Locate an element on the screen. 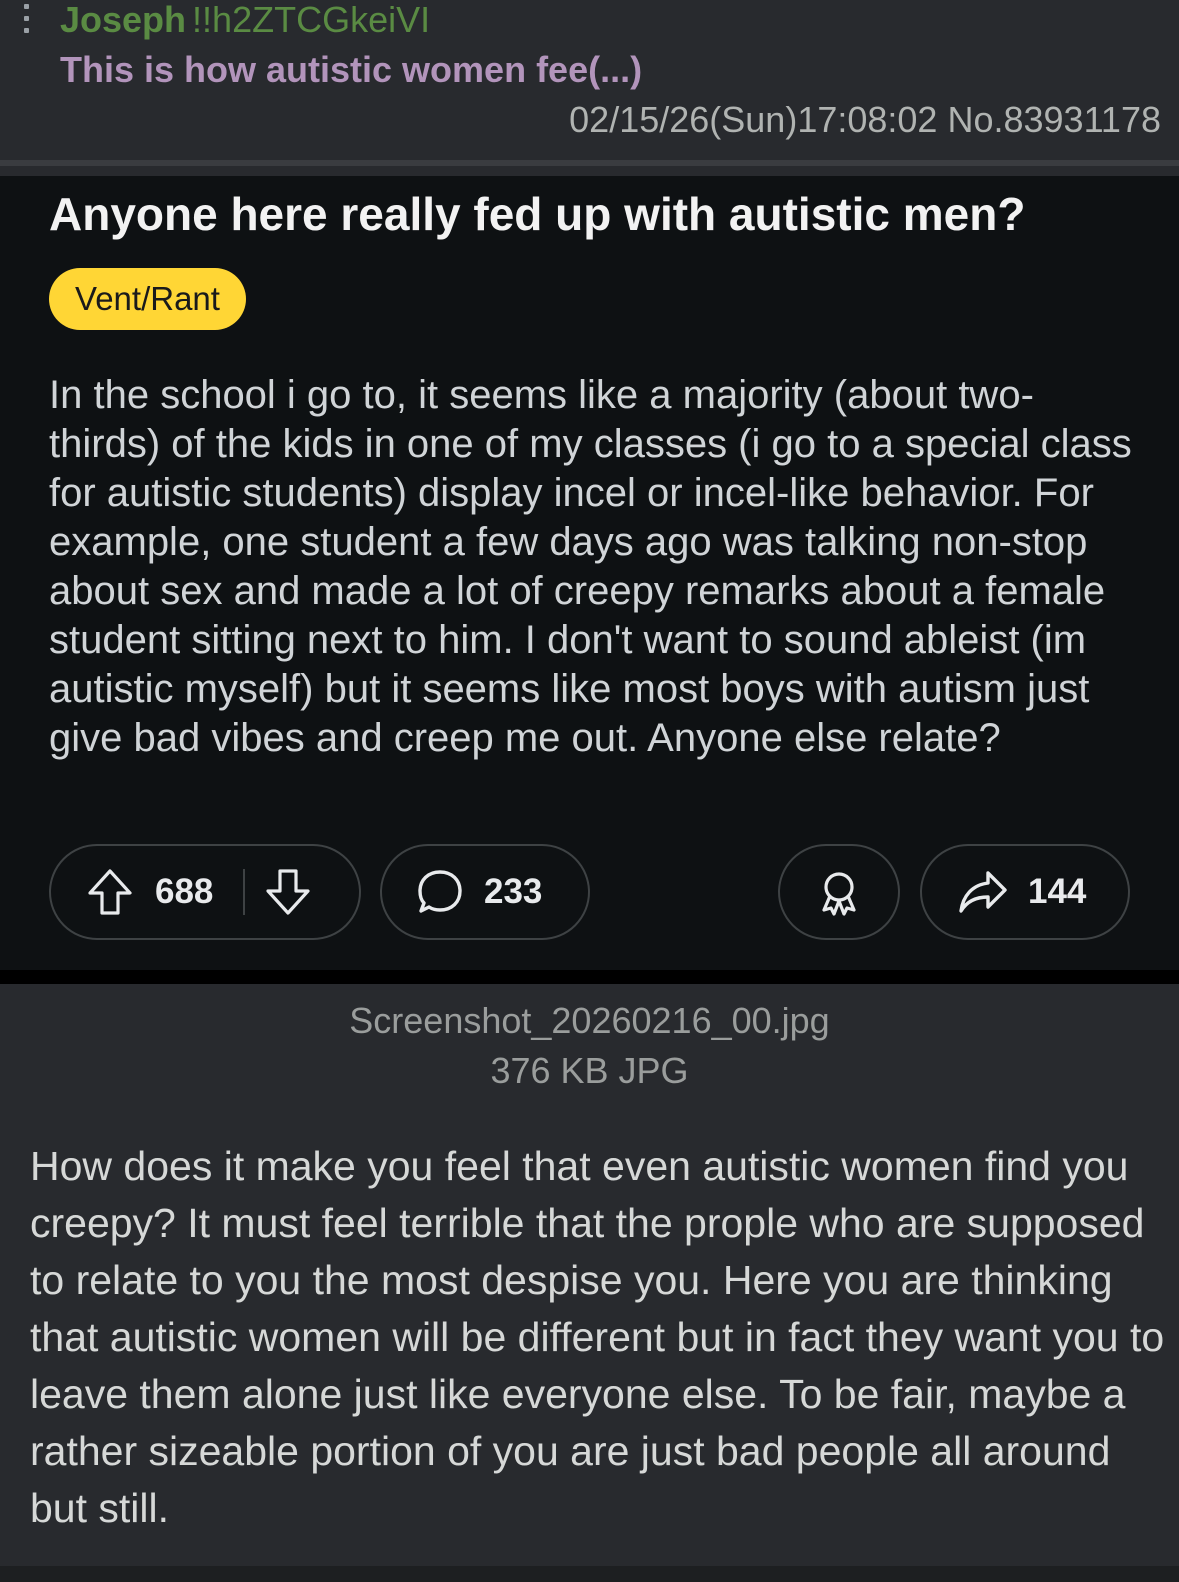 This screenshot has width=1179, height=1582. poster-name: Joseph !!h2ZTCGkeiVI is located at coordinates (245, 21).